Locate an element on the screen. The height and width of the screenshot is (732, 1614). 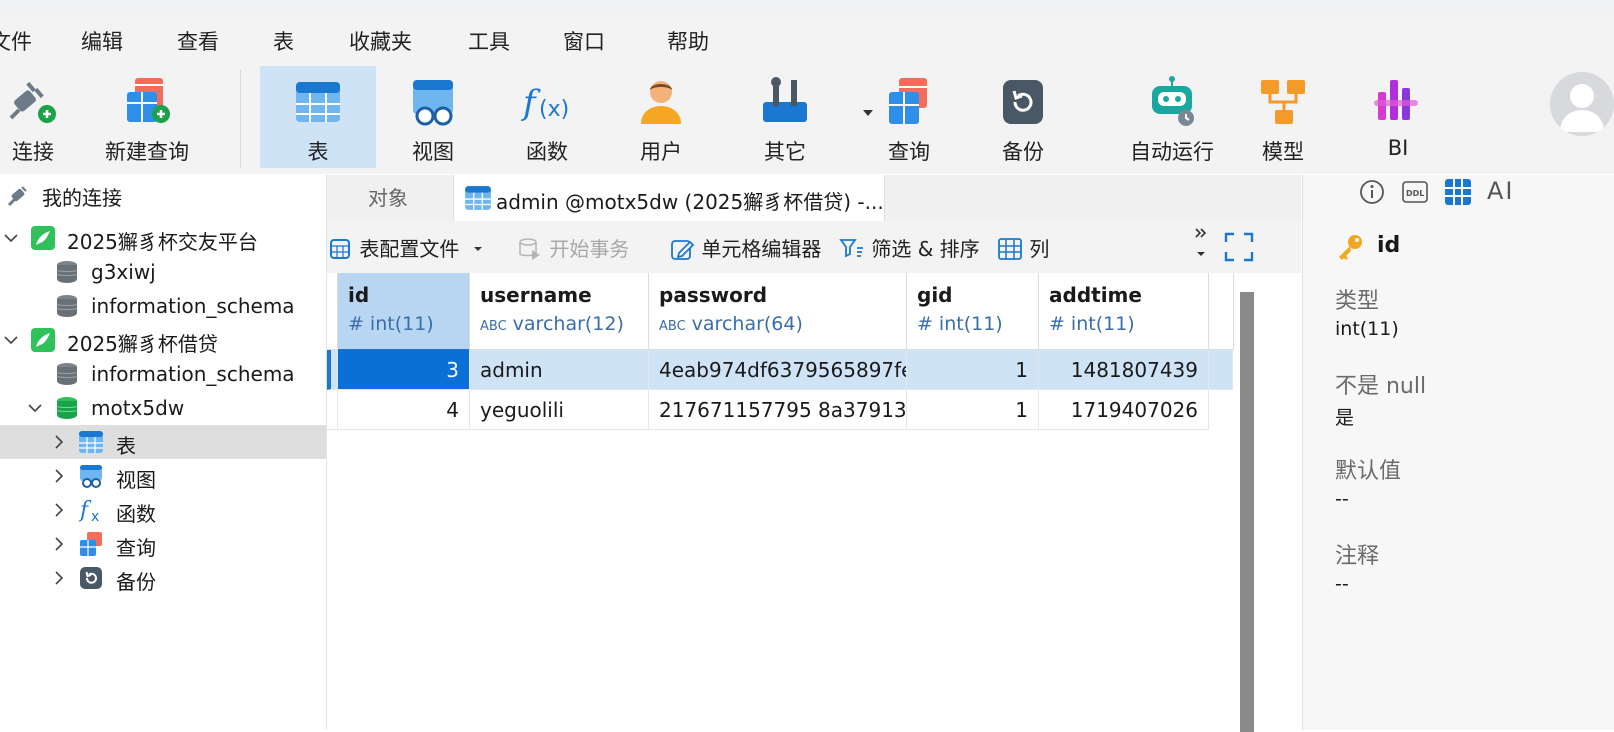
tree-connection-dating: 2025獬豸杯交友平台 is located at coordinates (163, 238).